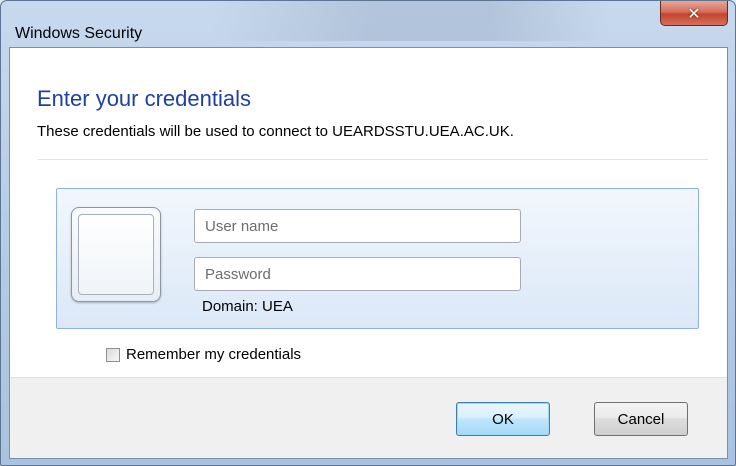  I want to click on avatar-frame, so click(116, 254).